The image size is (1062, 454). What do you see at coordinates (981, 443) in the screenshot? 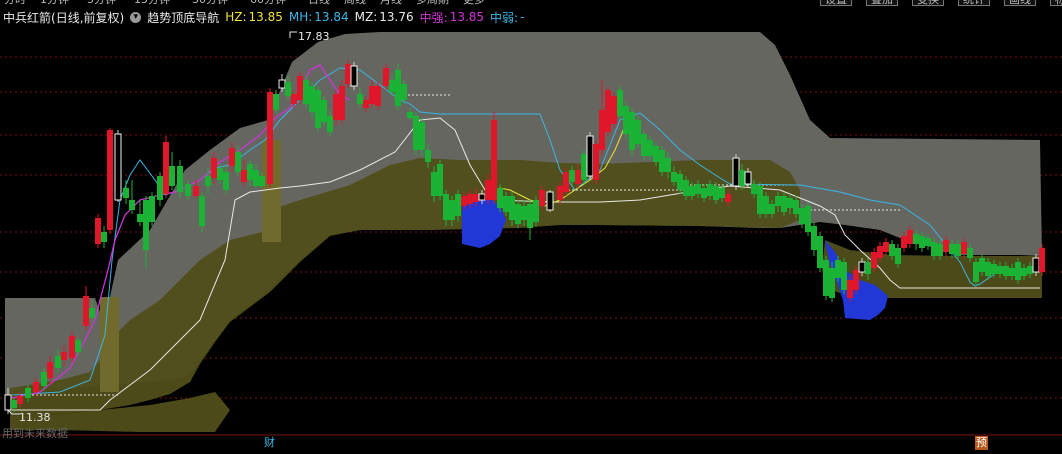
I see `yu-marker: 预` at bounding box center [981, 443].